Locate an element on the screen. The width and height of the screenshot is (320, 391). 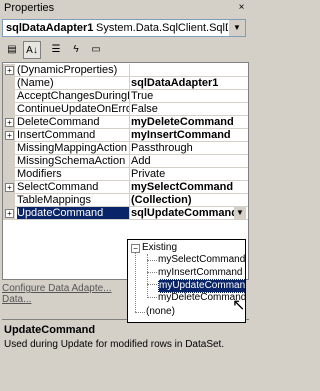
window-title: Properties is located at coordinates (29, 8).